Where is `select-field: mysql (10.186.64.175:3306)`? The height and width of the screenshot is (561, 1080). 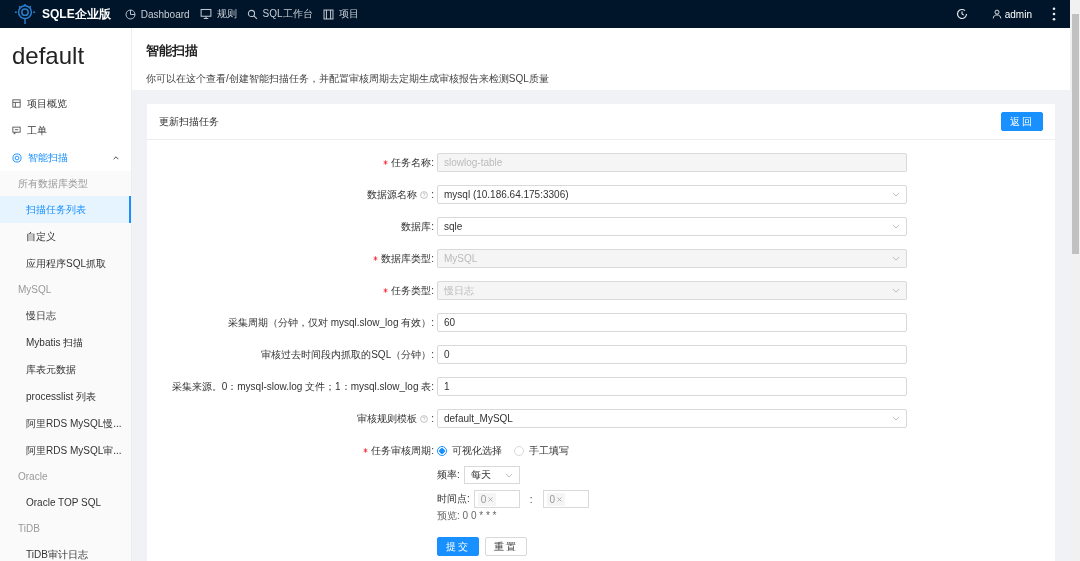 select-field: mysql (10.186.64.175:3306) is located at coordinates (672, 194).